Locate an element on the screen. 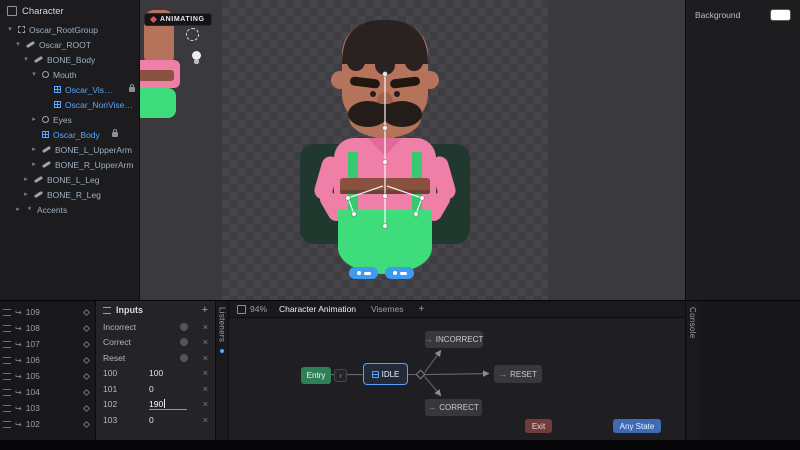 This screenshot has width=800, height=450. character-artwork is located at coordinates (385, 149).